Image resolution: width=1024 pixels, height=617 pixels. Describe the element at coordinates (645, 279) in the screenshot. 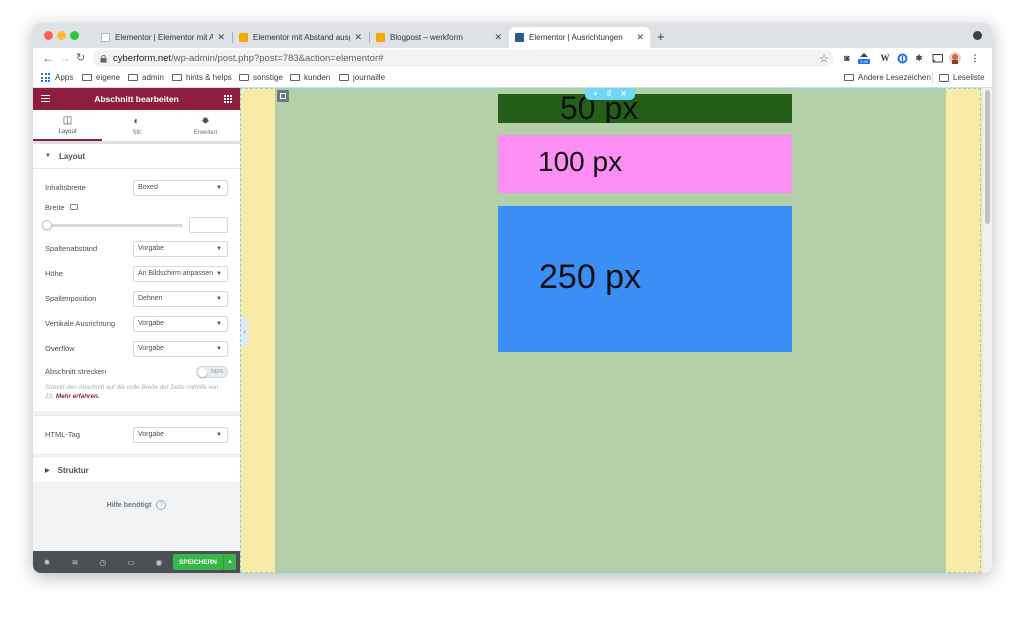

I see `box-250px: 250 px` at that location.